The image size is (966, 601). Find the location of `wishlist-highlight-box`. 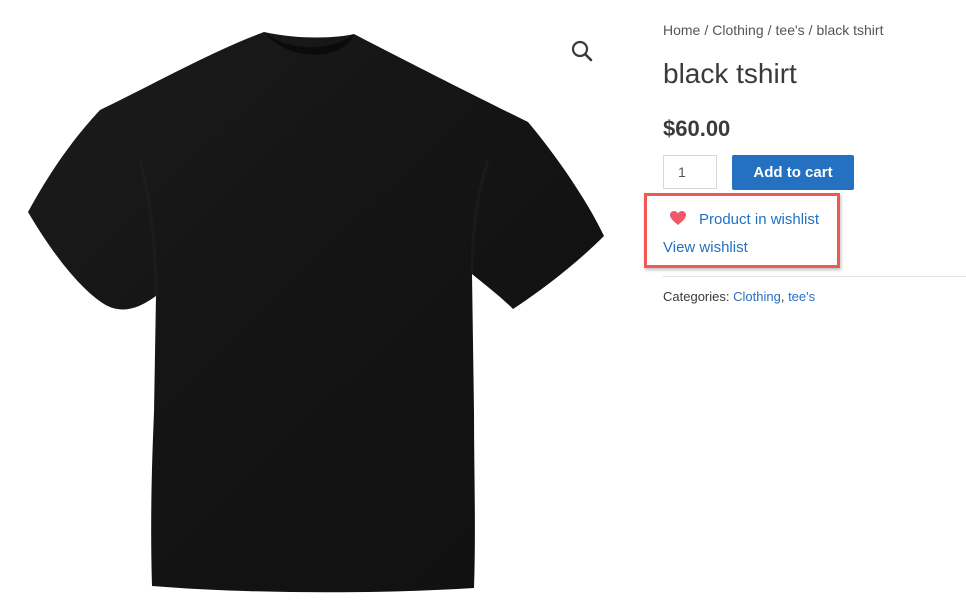

wishlist-highlight-box is located at coordinates (742, 230).